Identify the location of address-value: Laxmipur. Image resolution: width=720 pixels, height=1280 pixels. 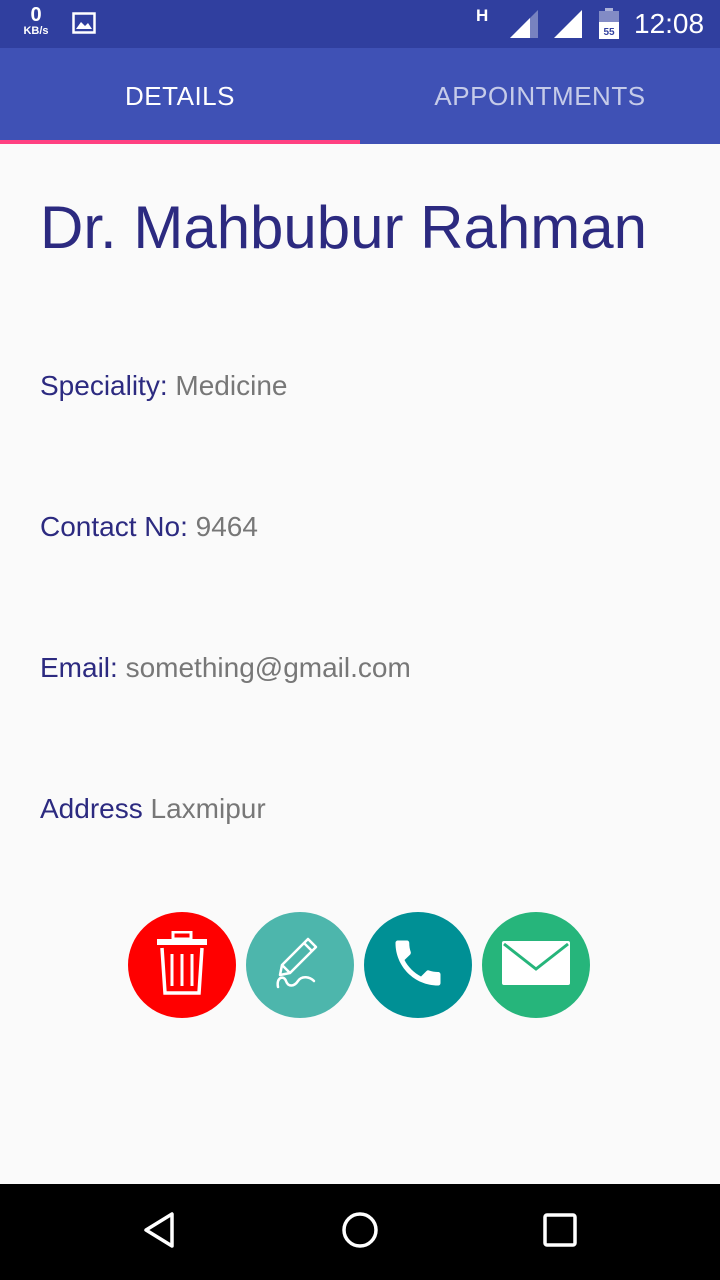
(208, 808).